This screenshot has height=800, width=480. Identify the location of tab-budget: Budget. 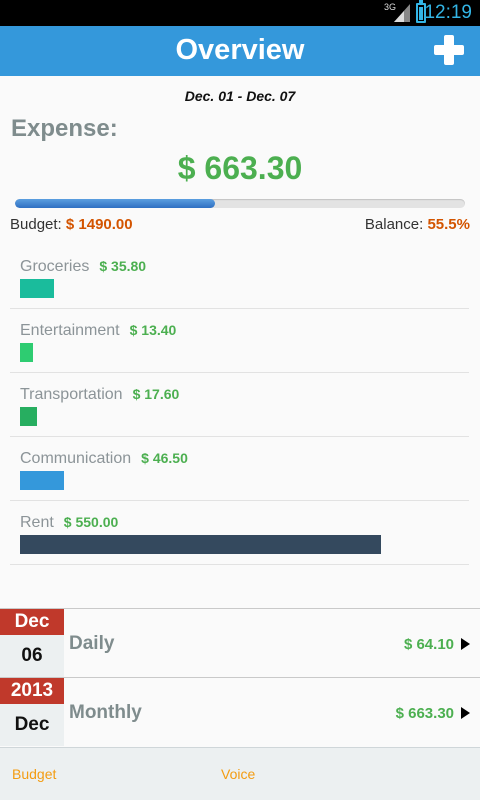
(34, 774).